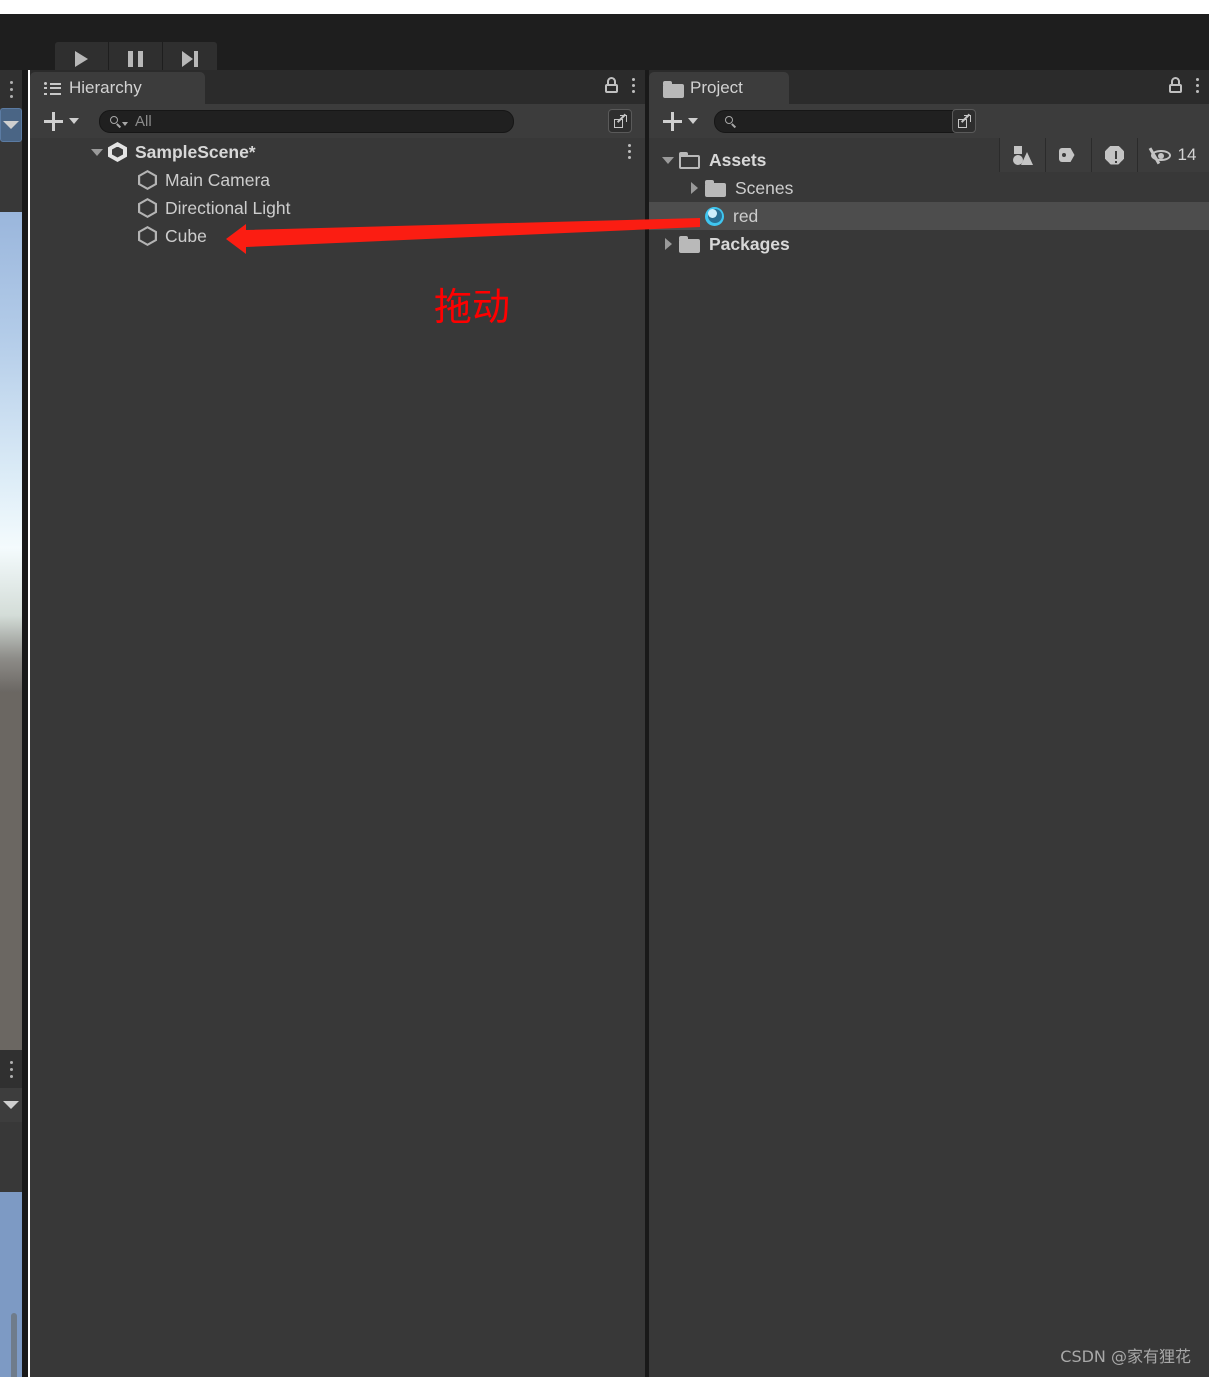 This screenshot has width=1209, height=1377. Describe the element at coordinates (337, 236) in the screenshot. I see `hierarchy-item-cube: Cube` at that location.